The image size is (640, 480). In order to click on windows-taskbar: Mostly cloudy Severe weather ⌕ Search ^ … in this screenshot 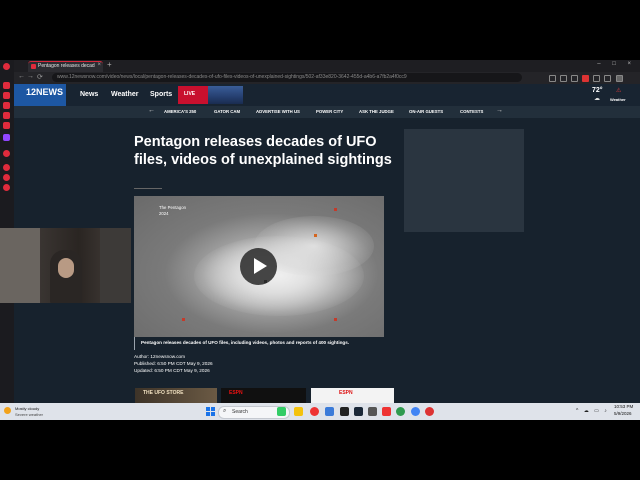, I will do `click(320, 411)`.